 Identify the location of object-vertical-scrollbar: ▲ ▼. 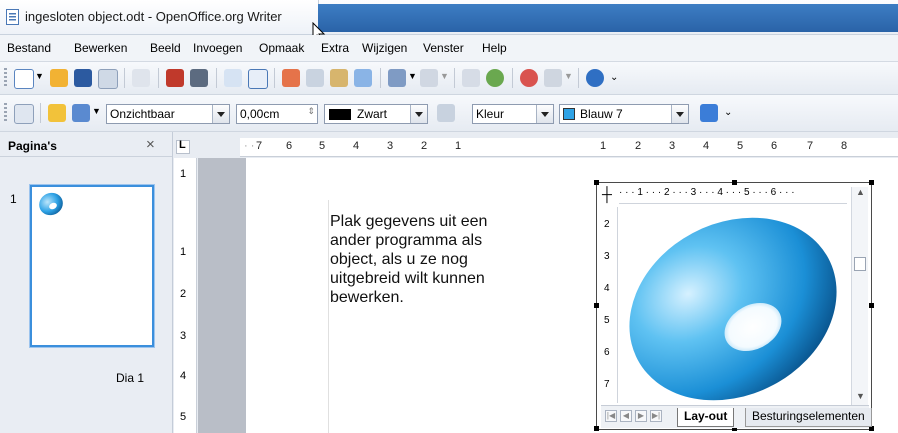
(859, 296).